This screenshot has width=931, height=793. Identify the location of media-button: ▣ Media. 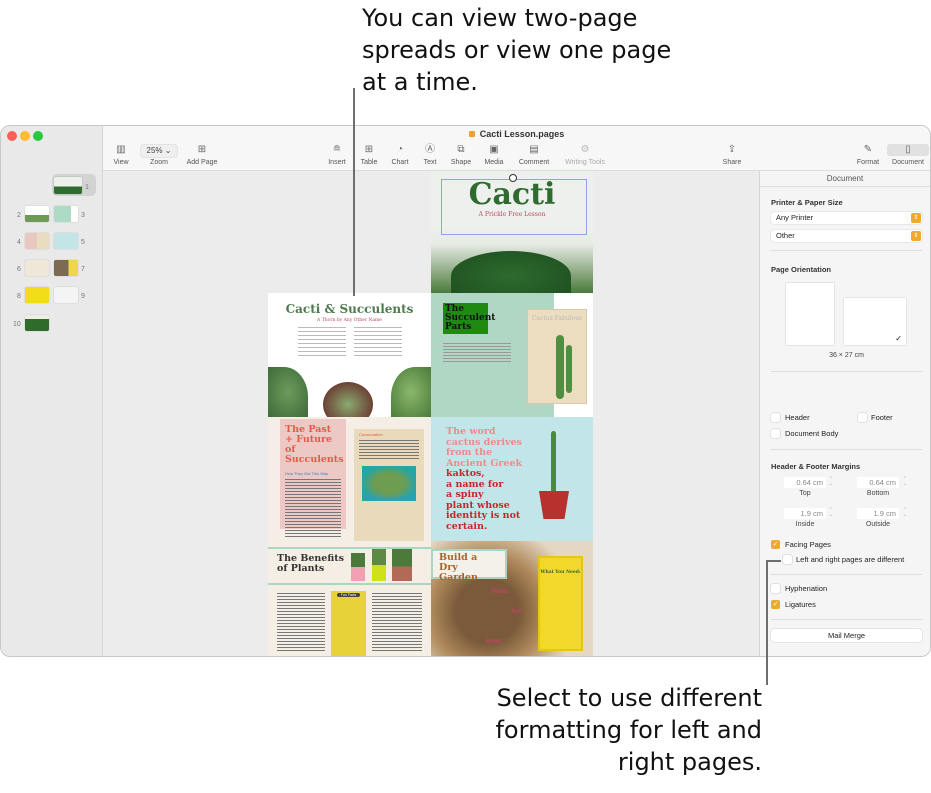
(494, 155).